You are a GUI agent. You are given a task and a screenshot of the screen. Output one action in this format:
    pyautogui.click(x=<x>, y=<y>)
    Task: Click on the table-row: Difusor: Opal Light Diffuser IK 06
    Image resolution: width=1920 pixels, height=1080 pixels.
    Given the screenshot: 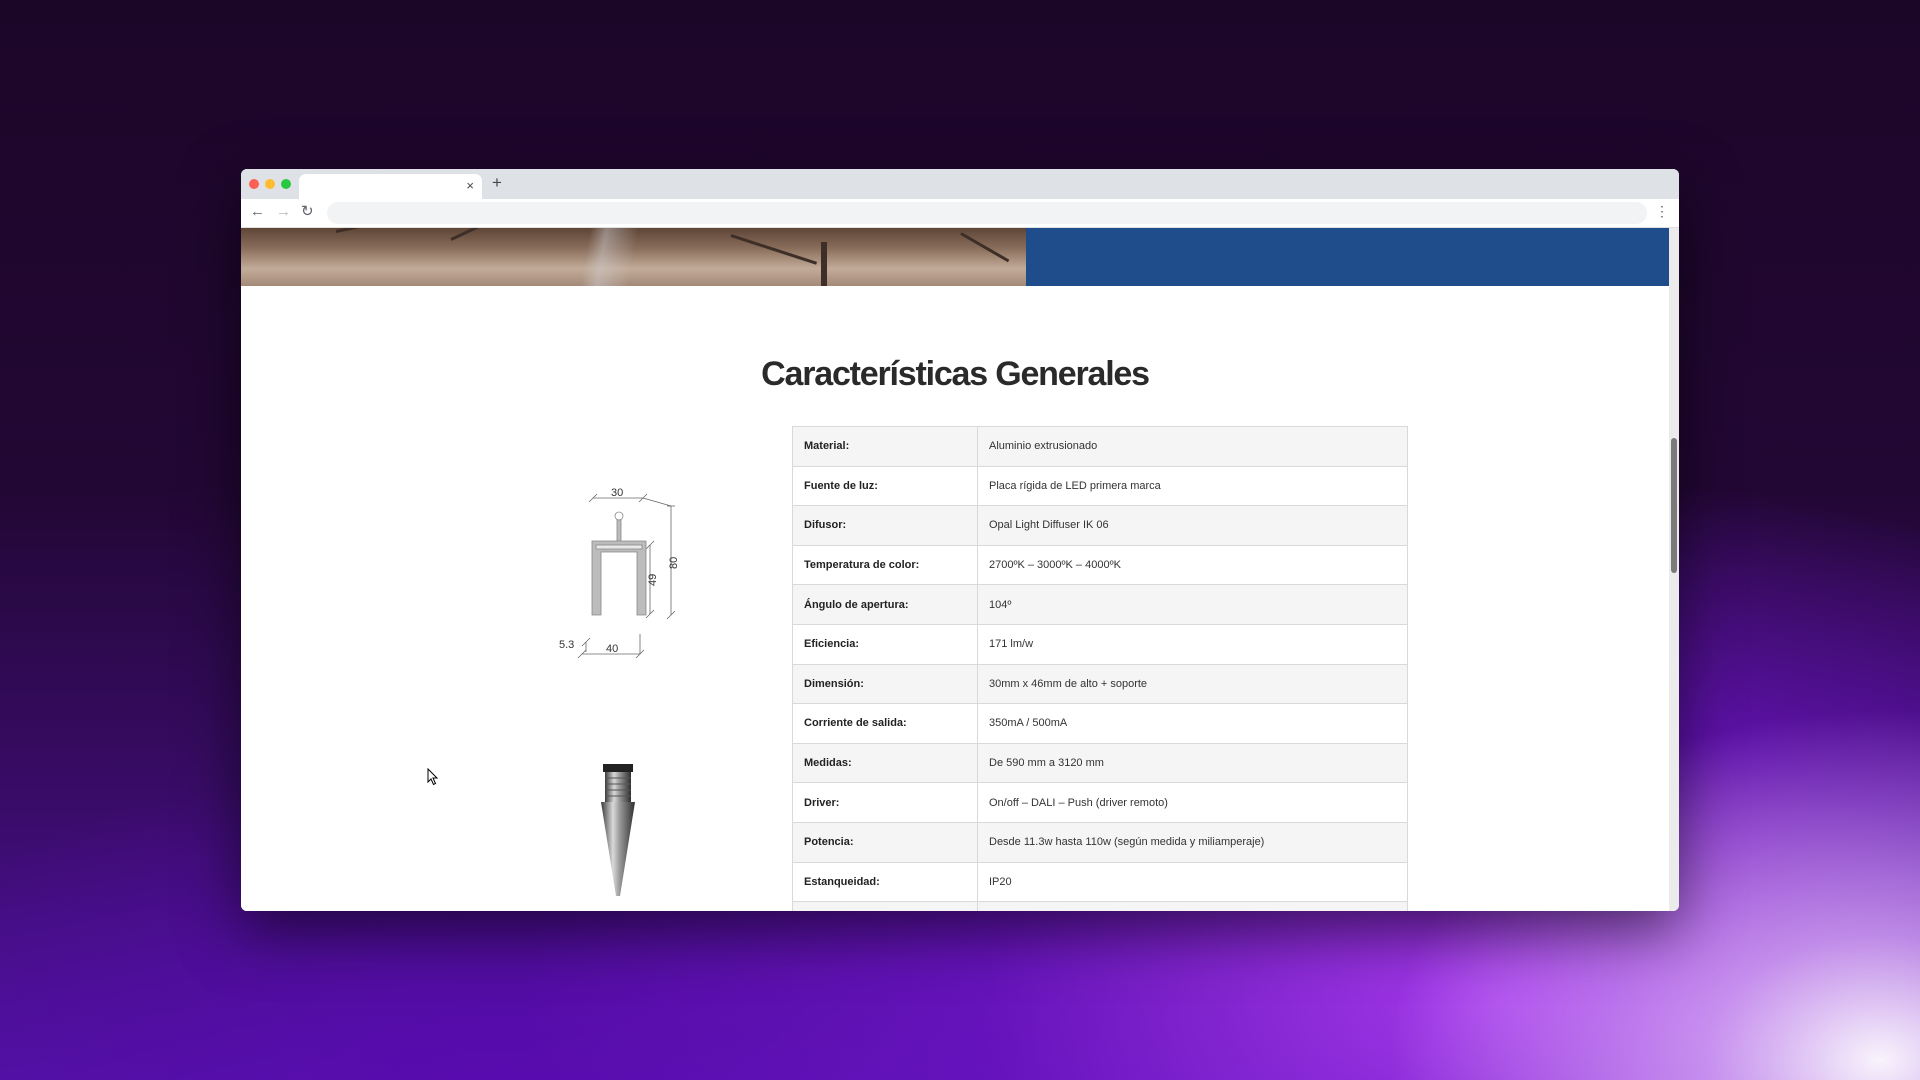 What is the action you would take?
    pyautogui.click(x=1100, y=525)
    